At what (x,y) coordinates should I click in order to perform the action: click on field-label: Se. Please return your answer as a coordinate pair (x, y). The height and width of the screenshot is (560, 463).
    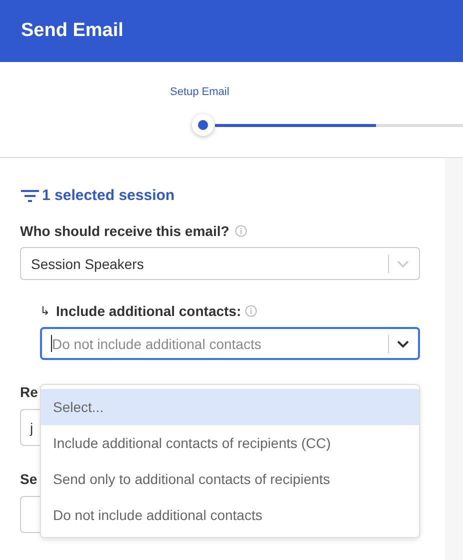
    Looking at the image, I should click on (29, 479).